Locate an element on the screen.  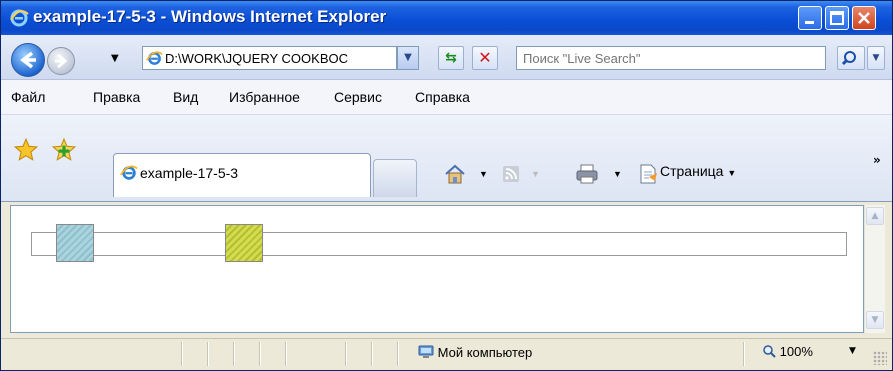
stop-icon: ✕ is located at coordinates (485, 57).